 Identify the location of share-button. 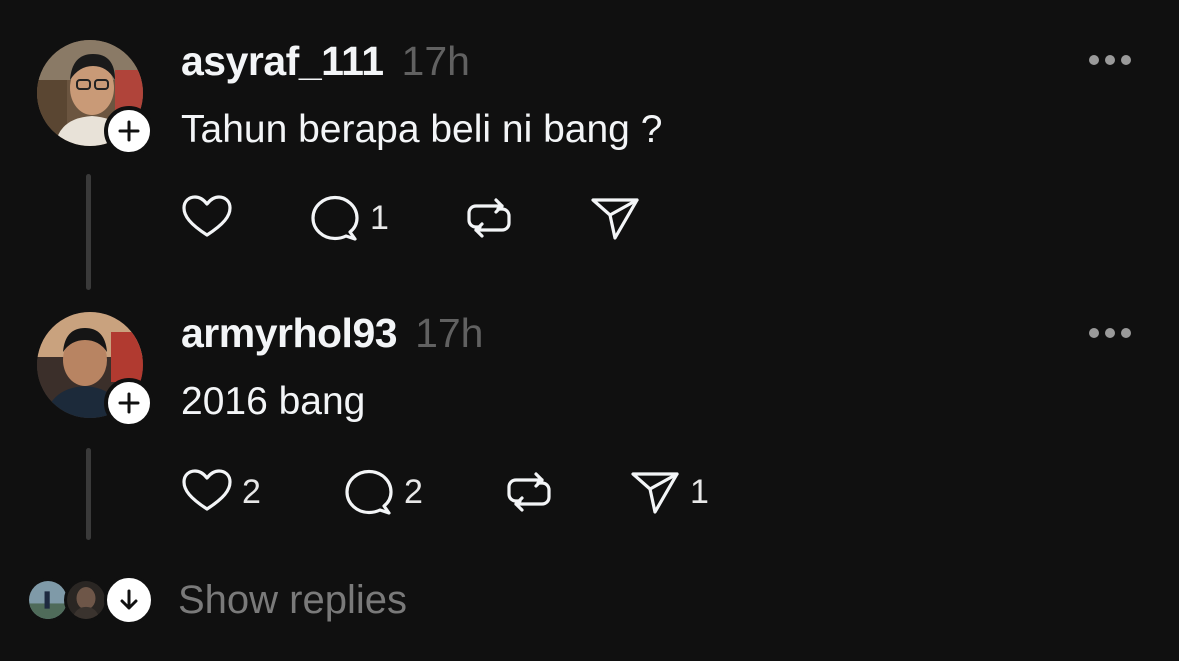
(615, 218).